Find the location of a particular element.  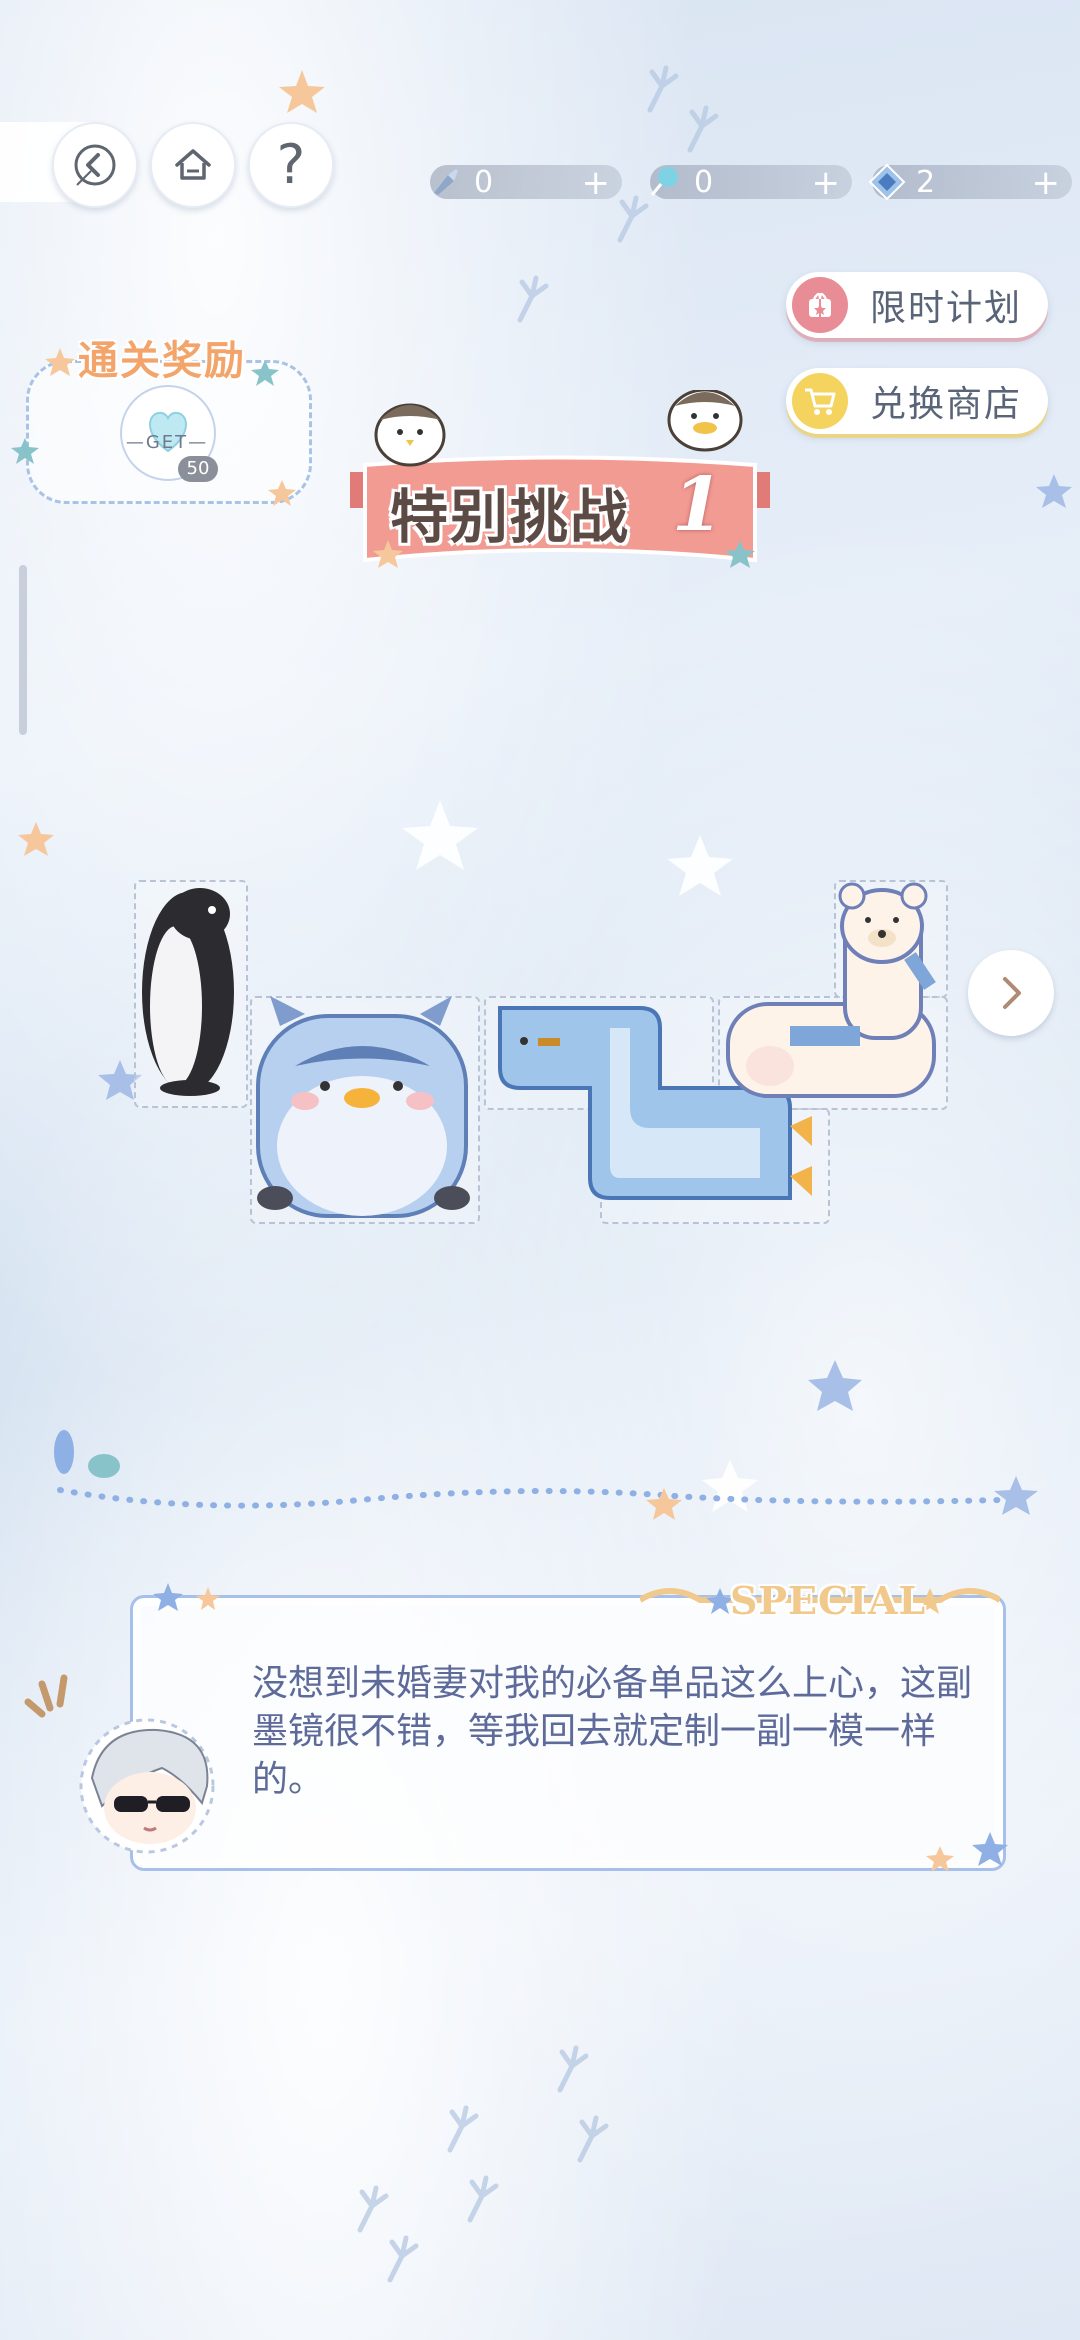

currency-lollipop: 0 + is located at coordinates (751, 183).